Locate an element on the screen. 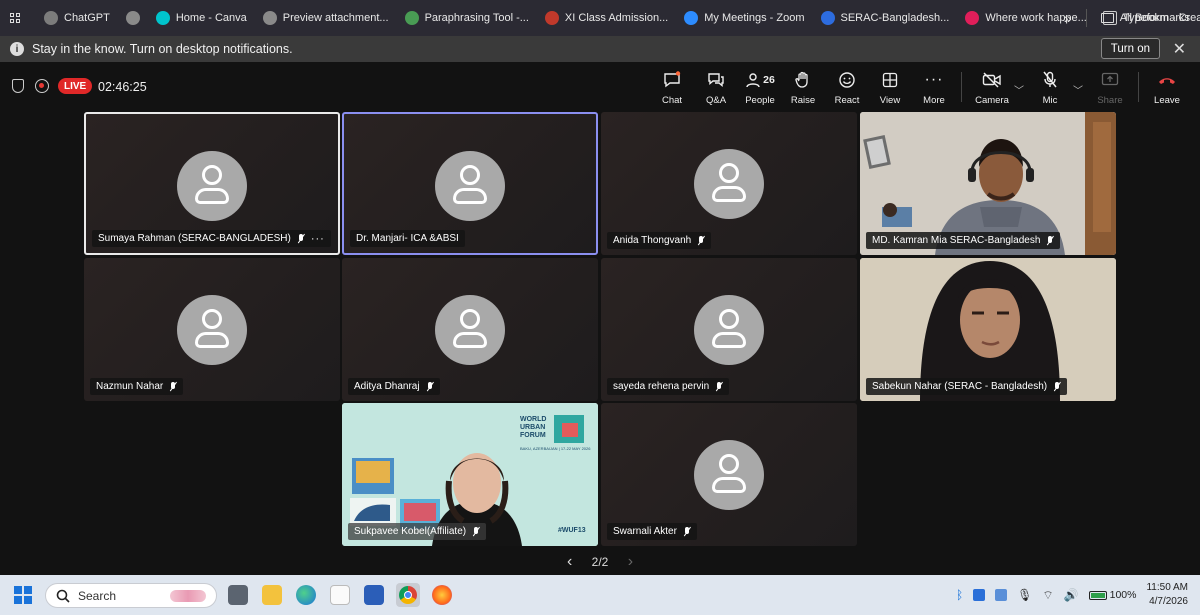 Image resolution: width=1200 pixels, height=615 pixels. bookmark-item: ChatGPT is located at coordinates (77, 18).